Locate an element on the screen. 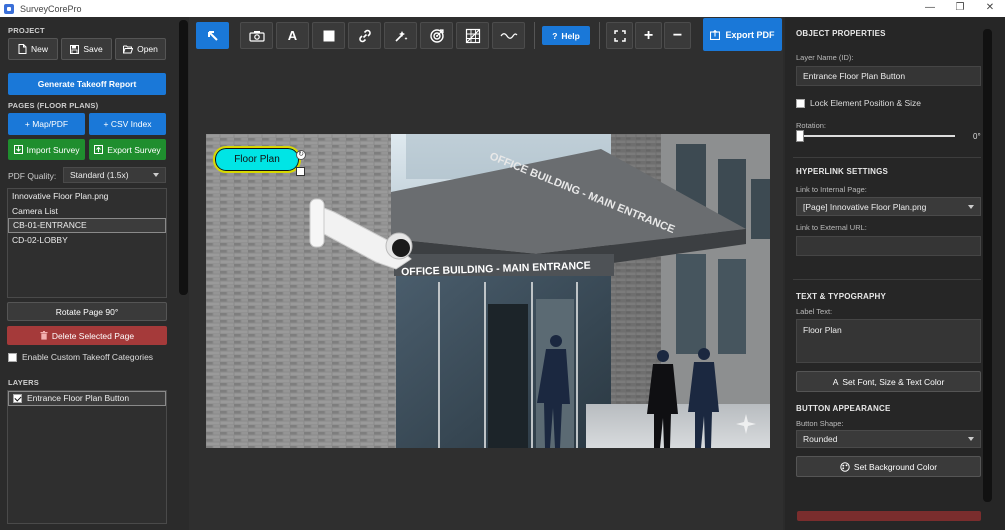 This screenshot has height=530, width=1005. rectangle-tool-button is located at coordinates (328, 35).